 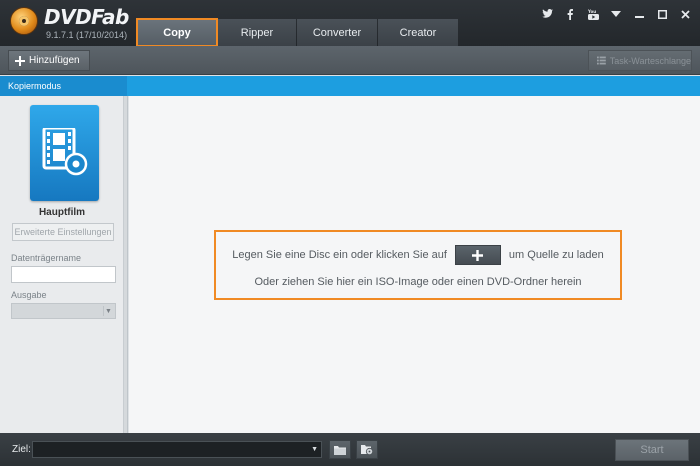 What do you see at coordinates (29, 295) in the screenshot?
I see `output-label: Ausgabe` at bounding box center [29, 295].